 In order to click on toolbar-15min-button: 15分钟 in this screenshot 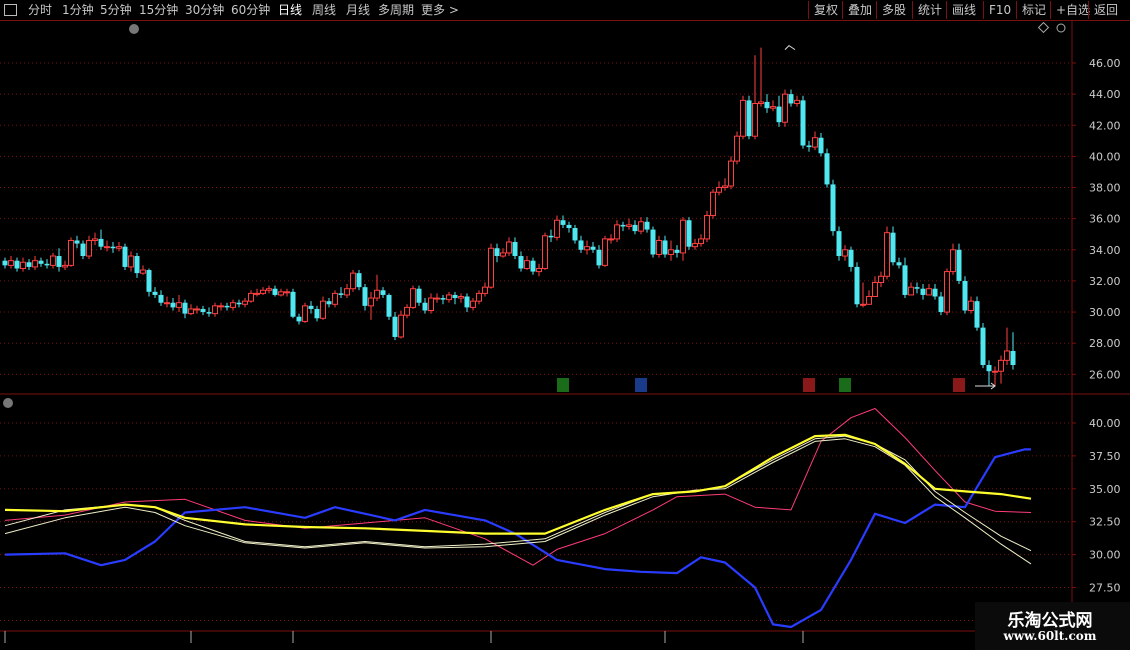, I will do `click(158, 10)`.